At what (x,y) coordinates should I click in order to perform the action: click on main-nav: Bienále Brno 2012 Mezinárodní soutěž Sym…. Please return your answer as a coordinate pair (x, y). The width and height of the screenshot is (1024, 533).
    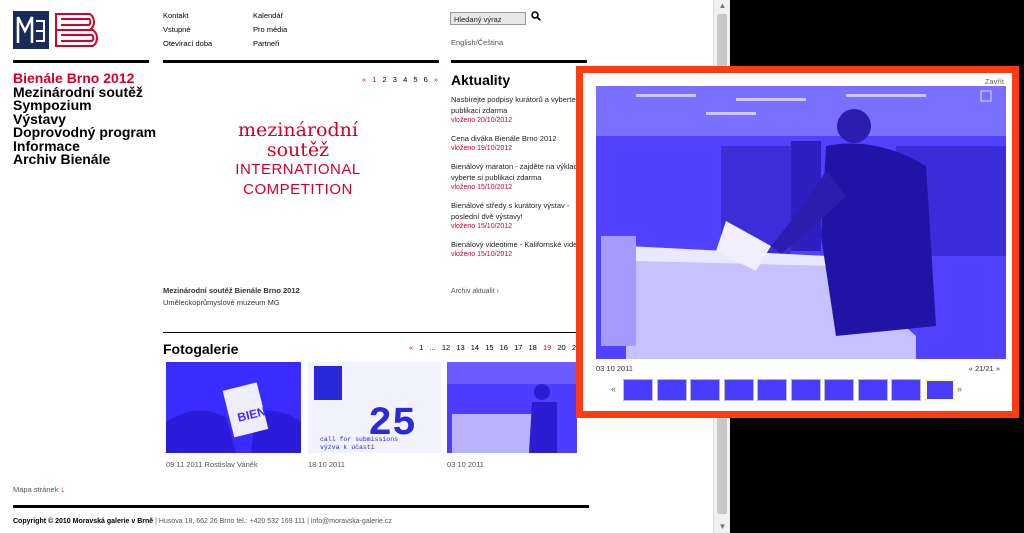
    Looking at the image, I should click on (85, 119).